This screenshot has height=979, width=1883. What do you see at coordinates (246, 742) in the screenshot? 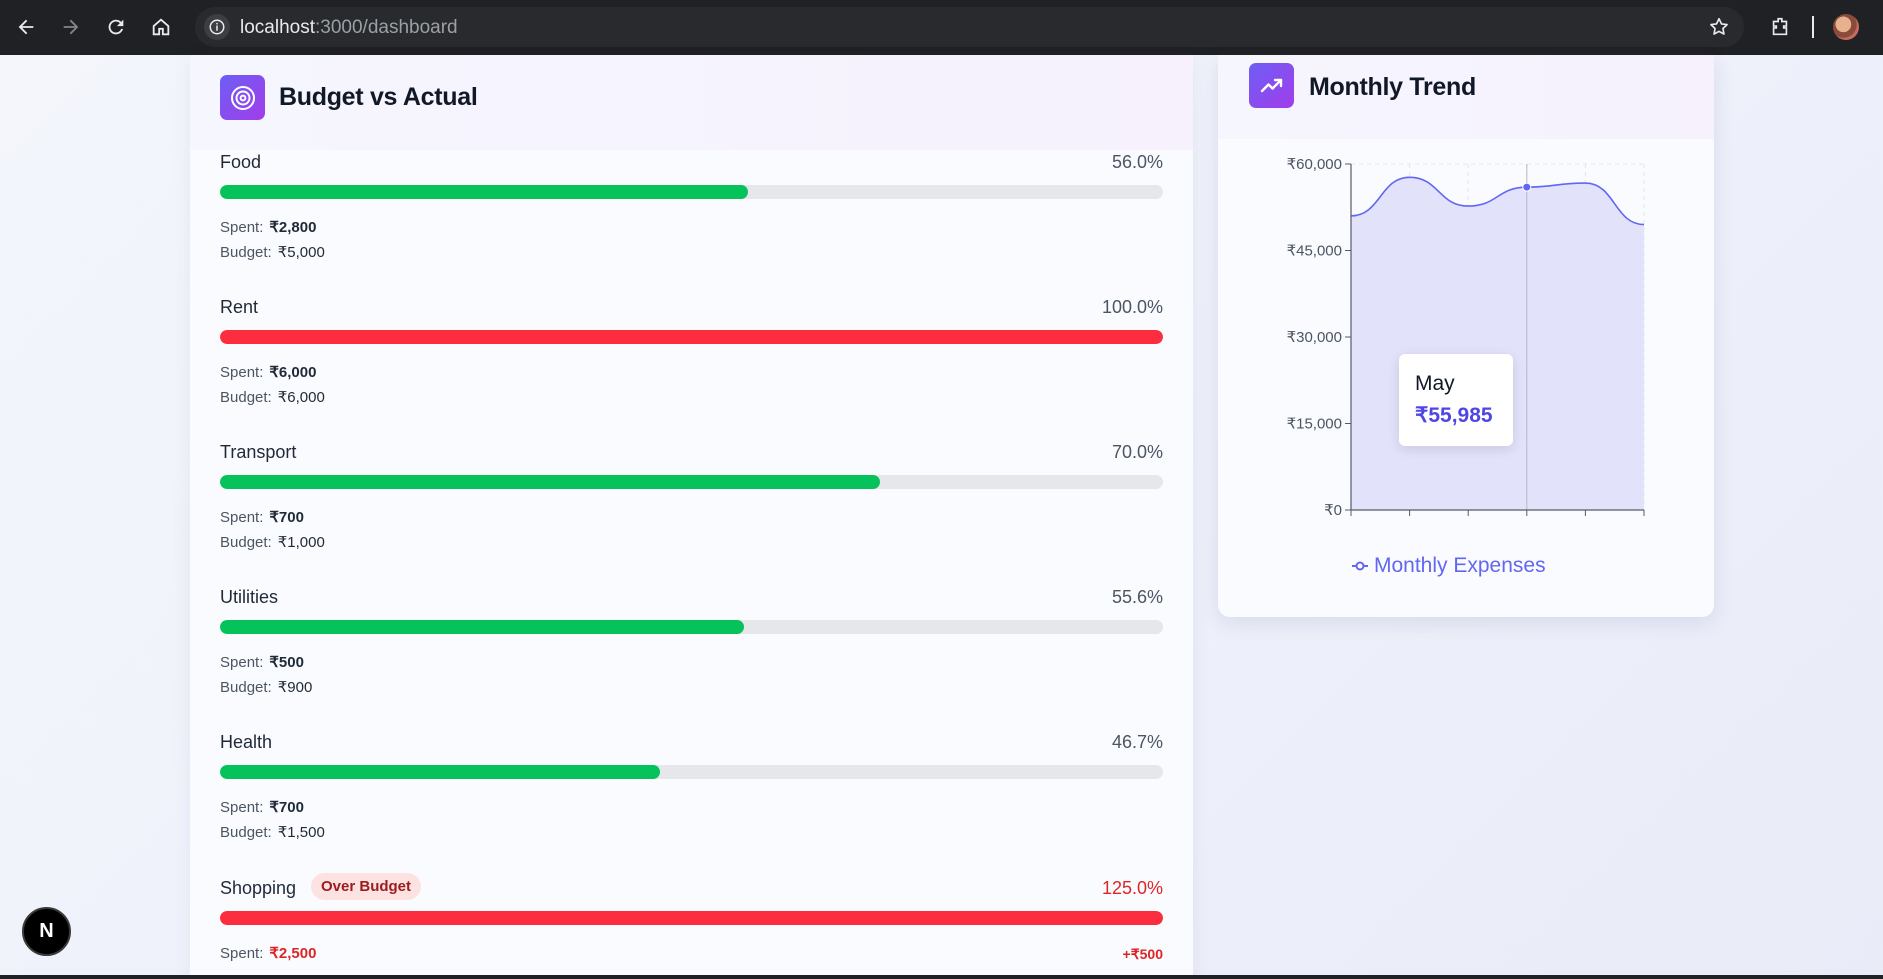
I see `category-name: Health` at bounding box center [246, 742].